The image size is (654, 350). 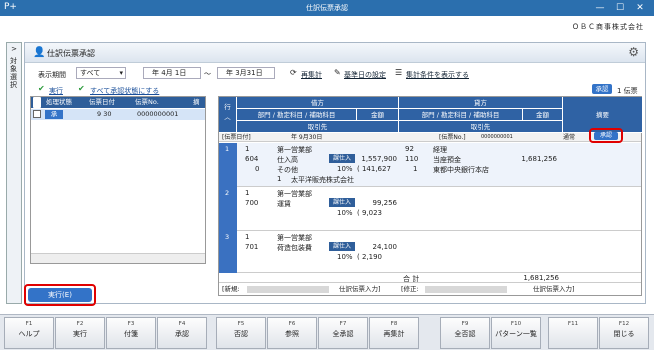 I want to click on total-value: 1,681,256, so click(x=541, y=278).